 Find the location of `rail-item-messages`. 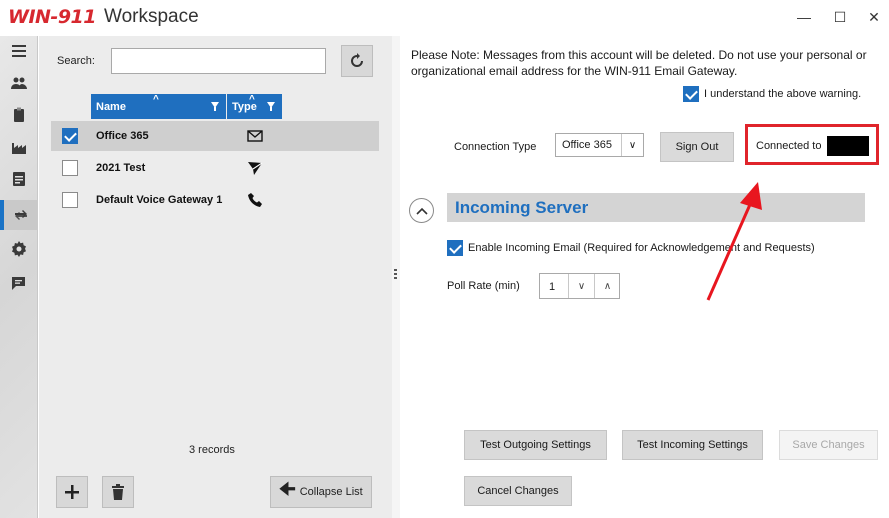

rail-item-messages is located at coordinates (19, 283).